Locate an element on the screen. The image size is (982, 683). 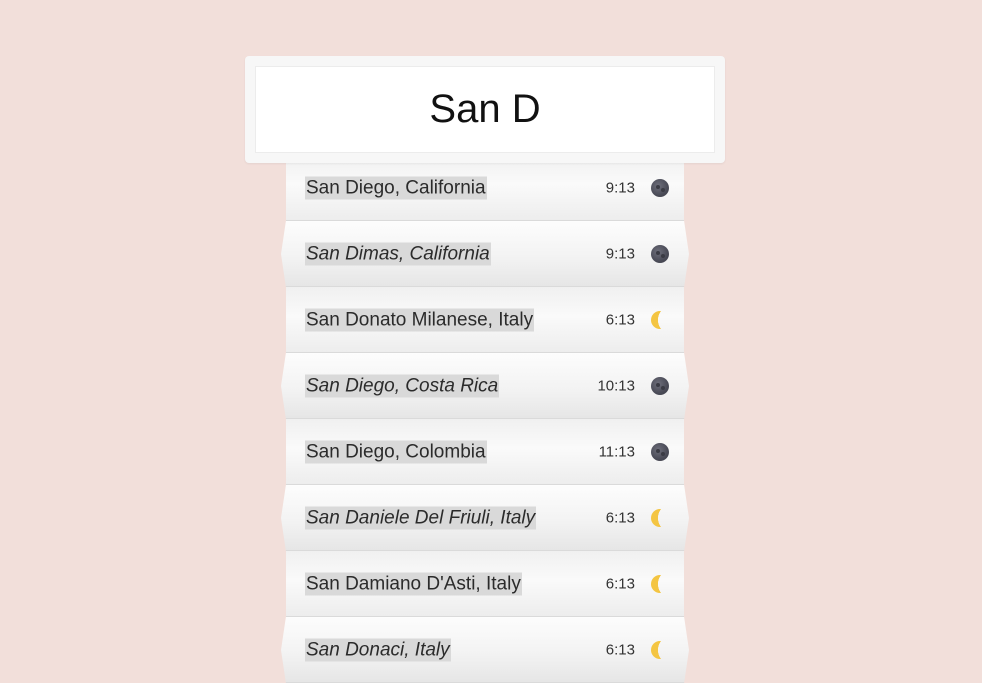
result-row: San Daniele Del Friuli, Italy 6:13 is located at coordinates (485, 518).